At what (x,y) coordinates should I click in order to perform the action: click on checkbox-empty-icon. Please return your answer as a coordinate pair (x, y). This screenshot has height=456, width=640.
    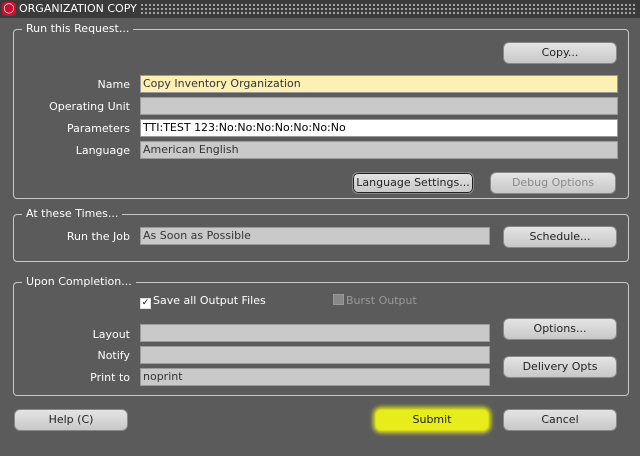
    Looking at the image, I should click on (338, 299).